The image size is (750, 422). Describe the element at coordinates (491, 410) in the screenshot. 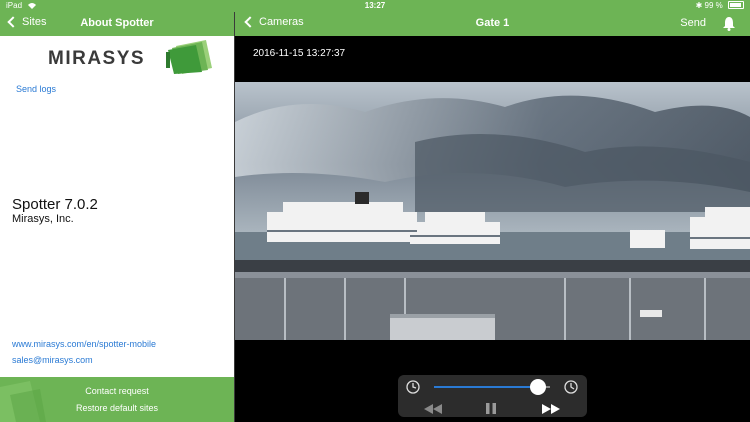

I see `pause-icon` at that location.